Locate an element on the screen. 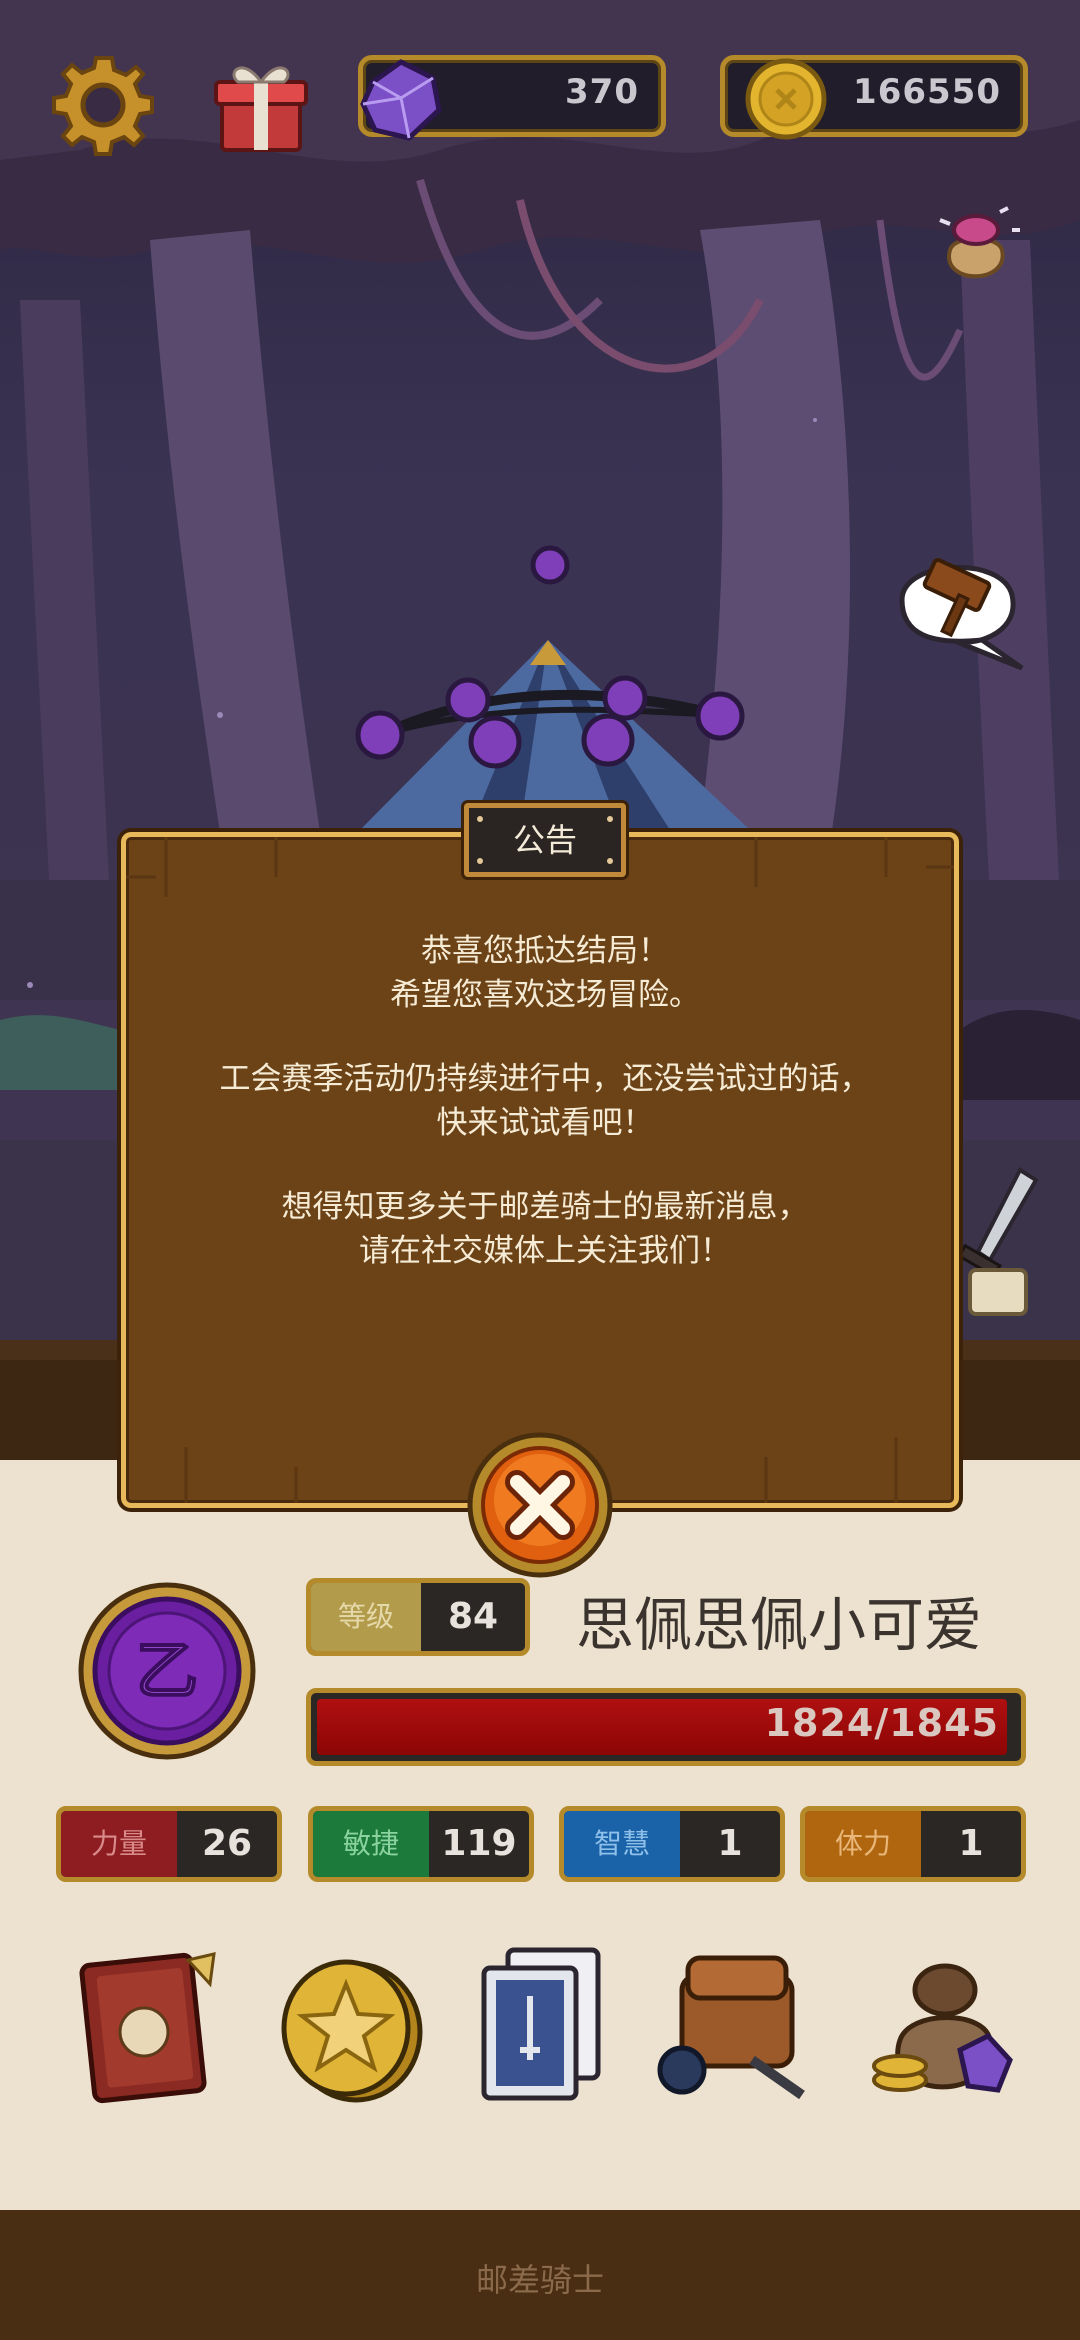  signpost-speech-bubble-icon is located at coordinates (957, 605).